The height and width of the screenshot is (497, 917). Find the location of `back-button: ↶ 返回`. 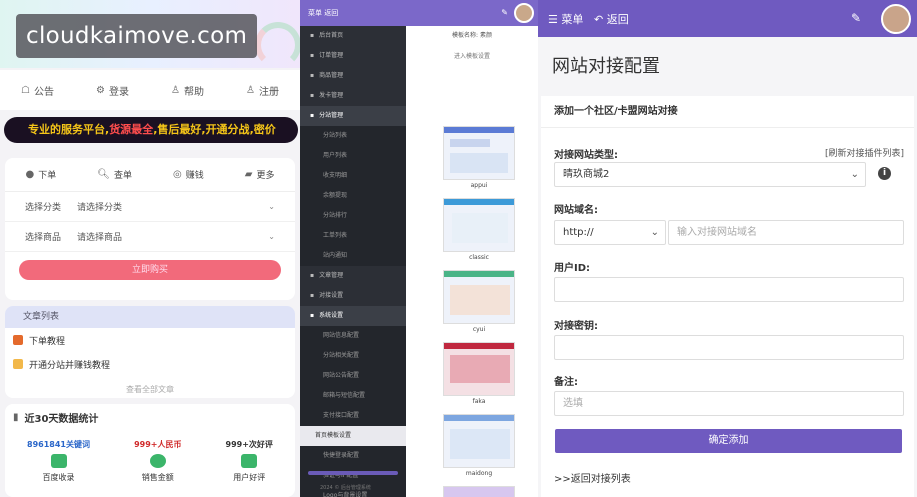

back-button: ↶ 返回 is located at coordinates (611, 19).